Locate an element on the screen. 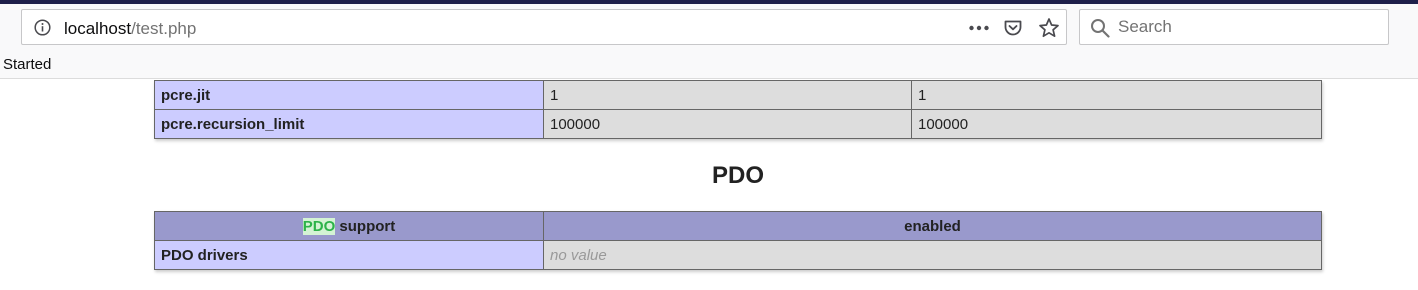  directive-name: pcre.jit is located at coordinates (349, 95).